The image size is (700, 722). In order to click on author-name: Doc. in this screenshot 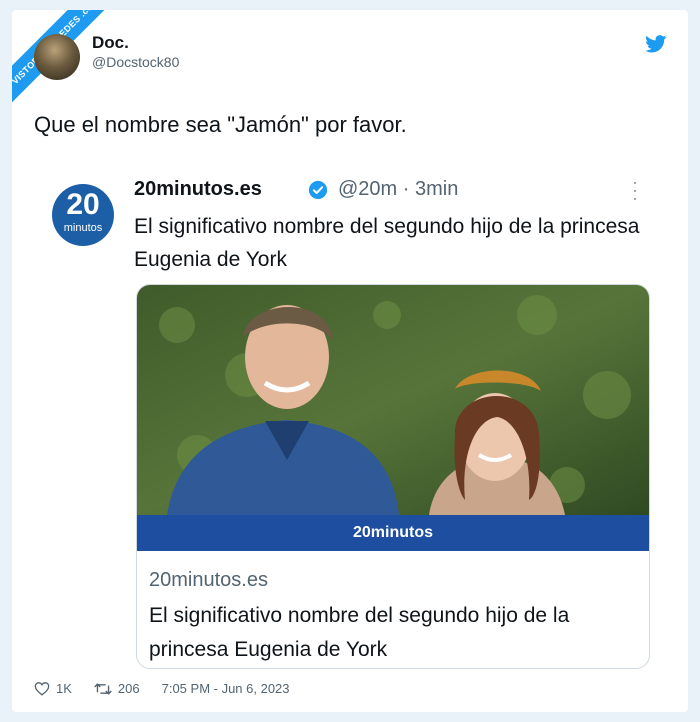, I will do `click(110, 43)`.